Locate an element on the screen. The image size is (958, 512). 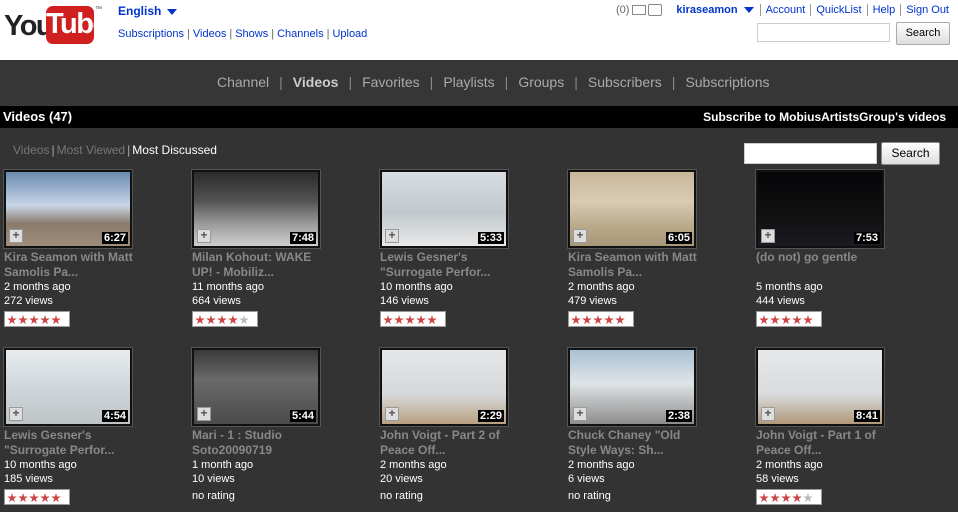
video-duration: 6:27 is located at coordinates (114, 238).